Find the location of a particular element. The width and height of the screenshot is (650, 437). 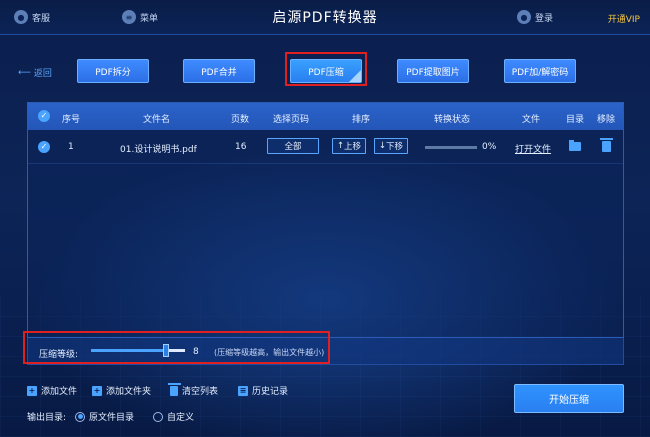

tab-pdf-encrypt: PDF加/解密码 is located at coordinates (540, 71).